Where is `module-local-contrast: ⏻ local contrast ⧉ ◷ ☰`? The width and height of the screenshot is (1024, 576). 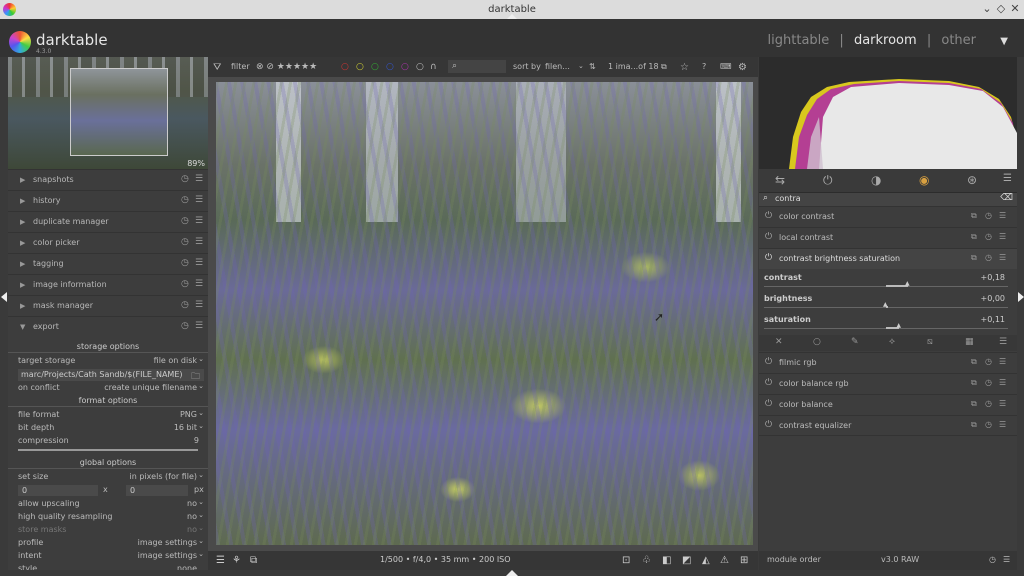
module-local-contrast: ⏻ local contrast ⧉ ◷ ☰ is located at coordinates (888, 237).